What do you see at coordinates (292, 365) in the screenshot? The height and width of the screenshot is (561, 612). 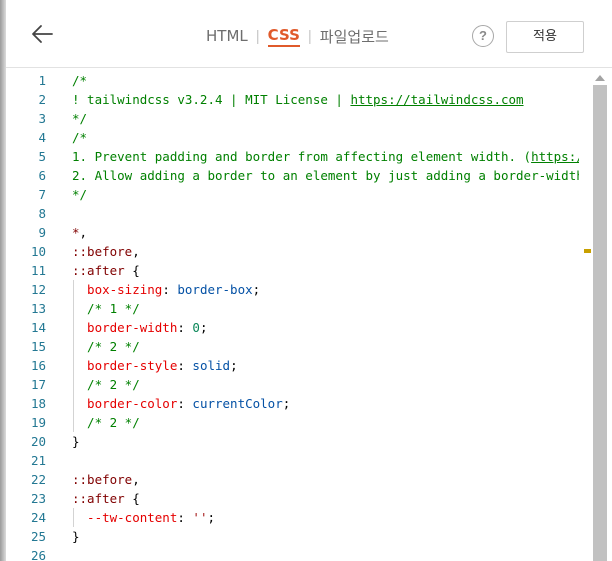 I see `code-line: 16 border-style: solid;` at bounding box center [292, 365].